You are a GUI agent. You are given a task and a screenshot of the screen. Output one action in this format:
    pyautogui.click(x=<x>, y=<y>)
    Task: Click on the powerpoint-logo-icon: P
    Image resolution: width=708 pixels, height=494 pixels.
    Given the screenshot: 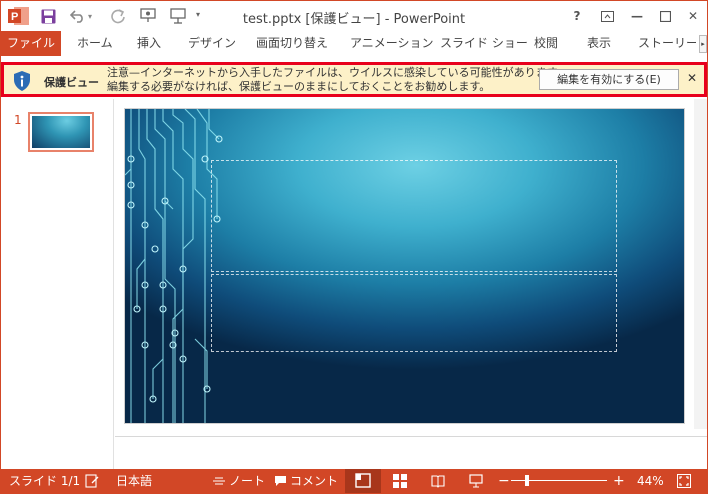 What is the action you would take?
    pyautogui.click(x=19, y=16)
    